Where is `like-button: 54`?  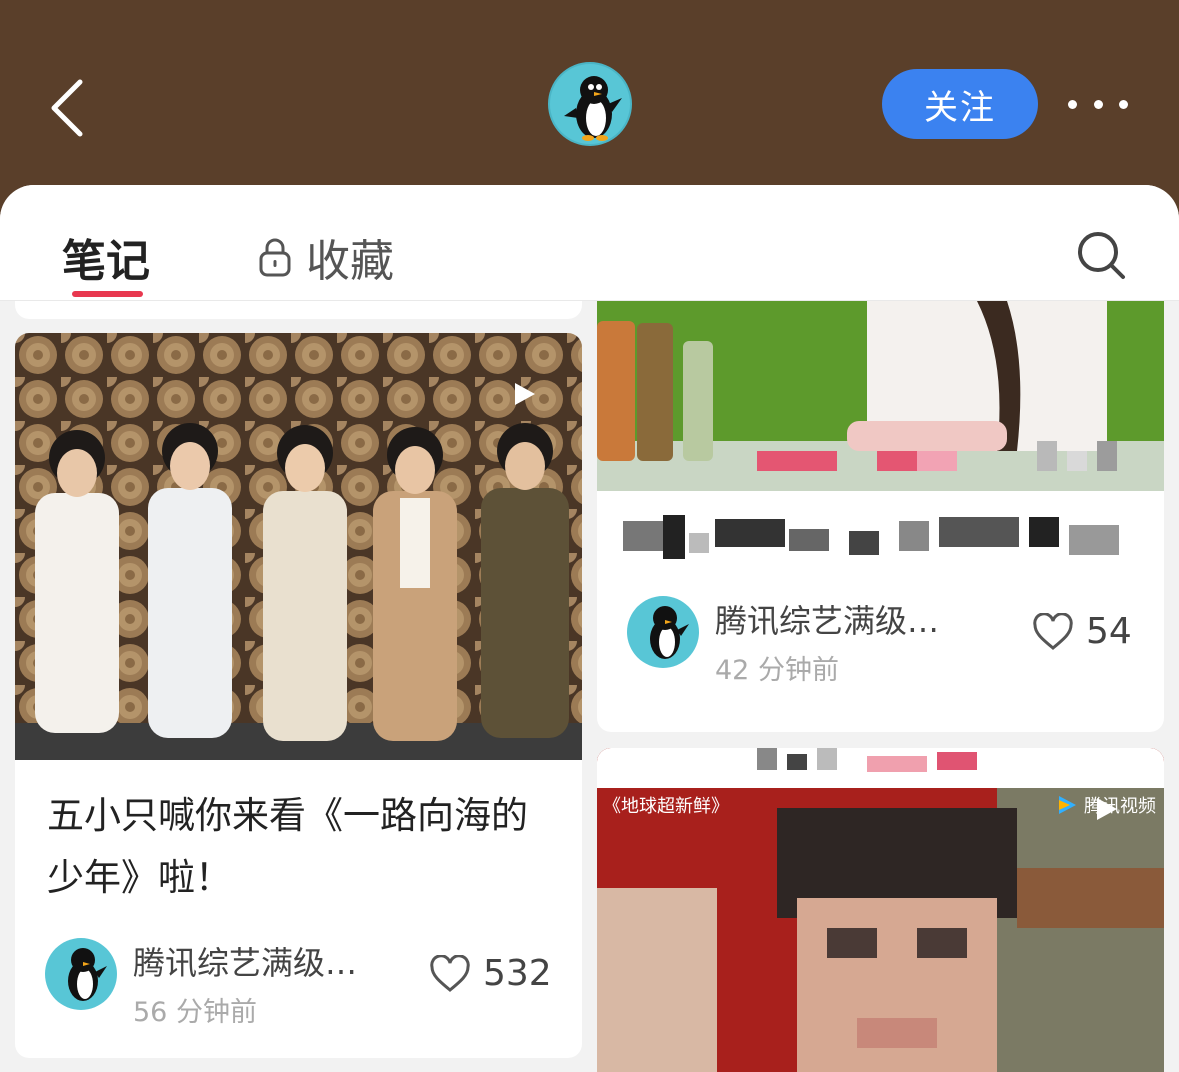 like-button: 54 is located at coordinates (1082, 631).